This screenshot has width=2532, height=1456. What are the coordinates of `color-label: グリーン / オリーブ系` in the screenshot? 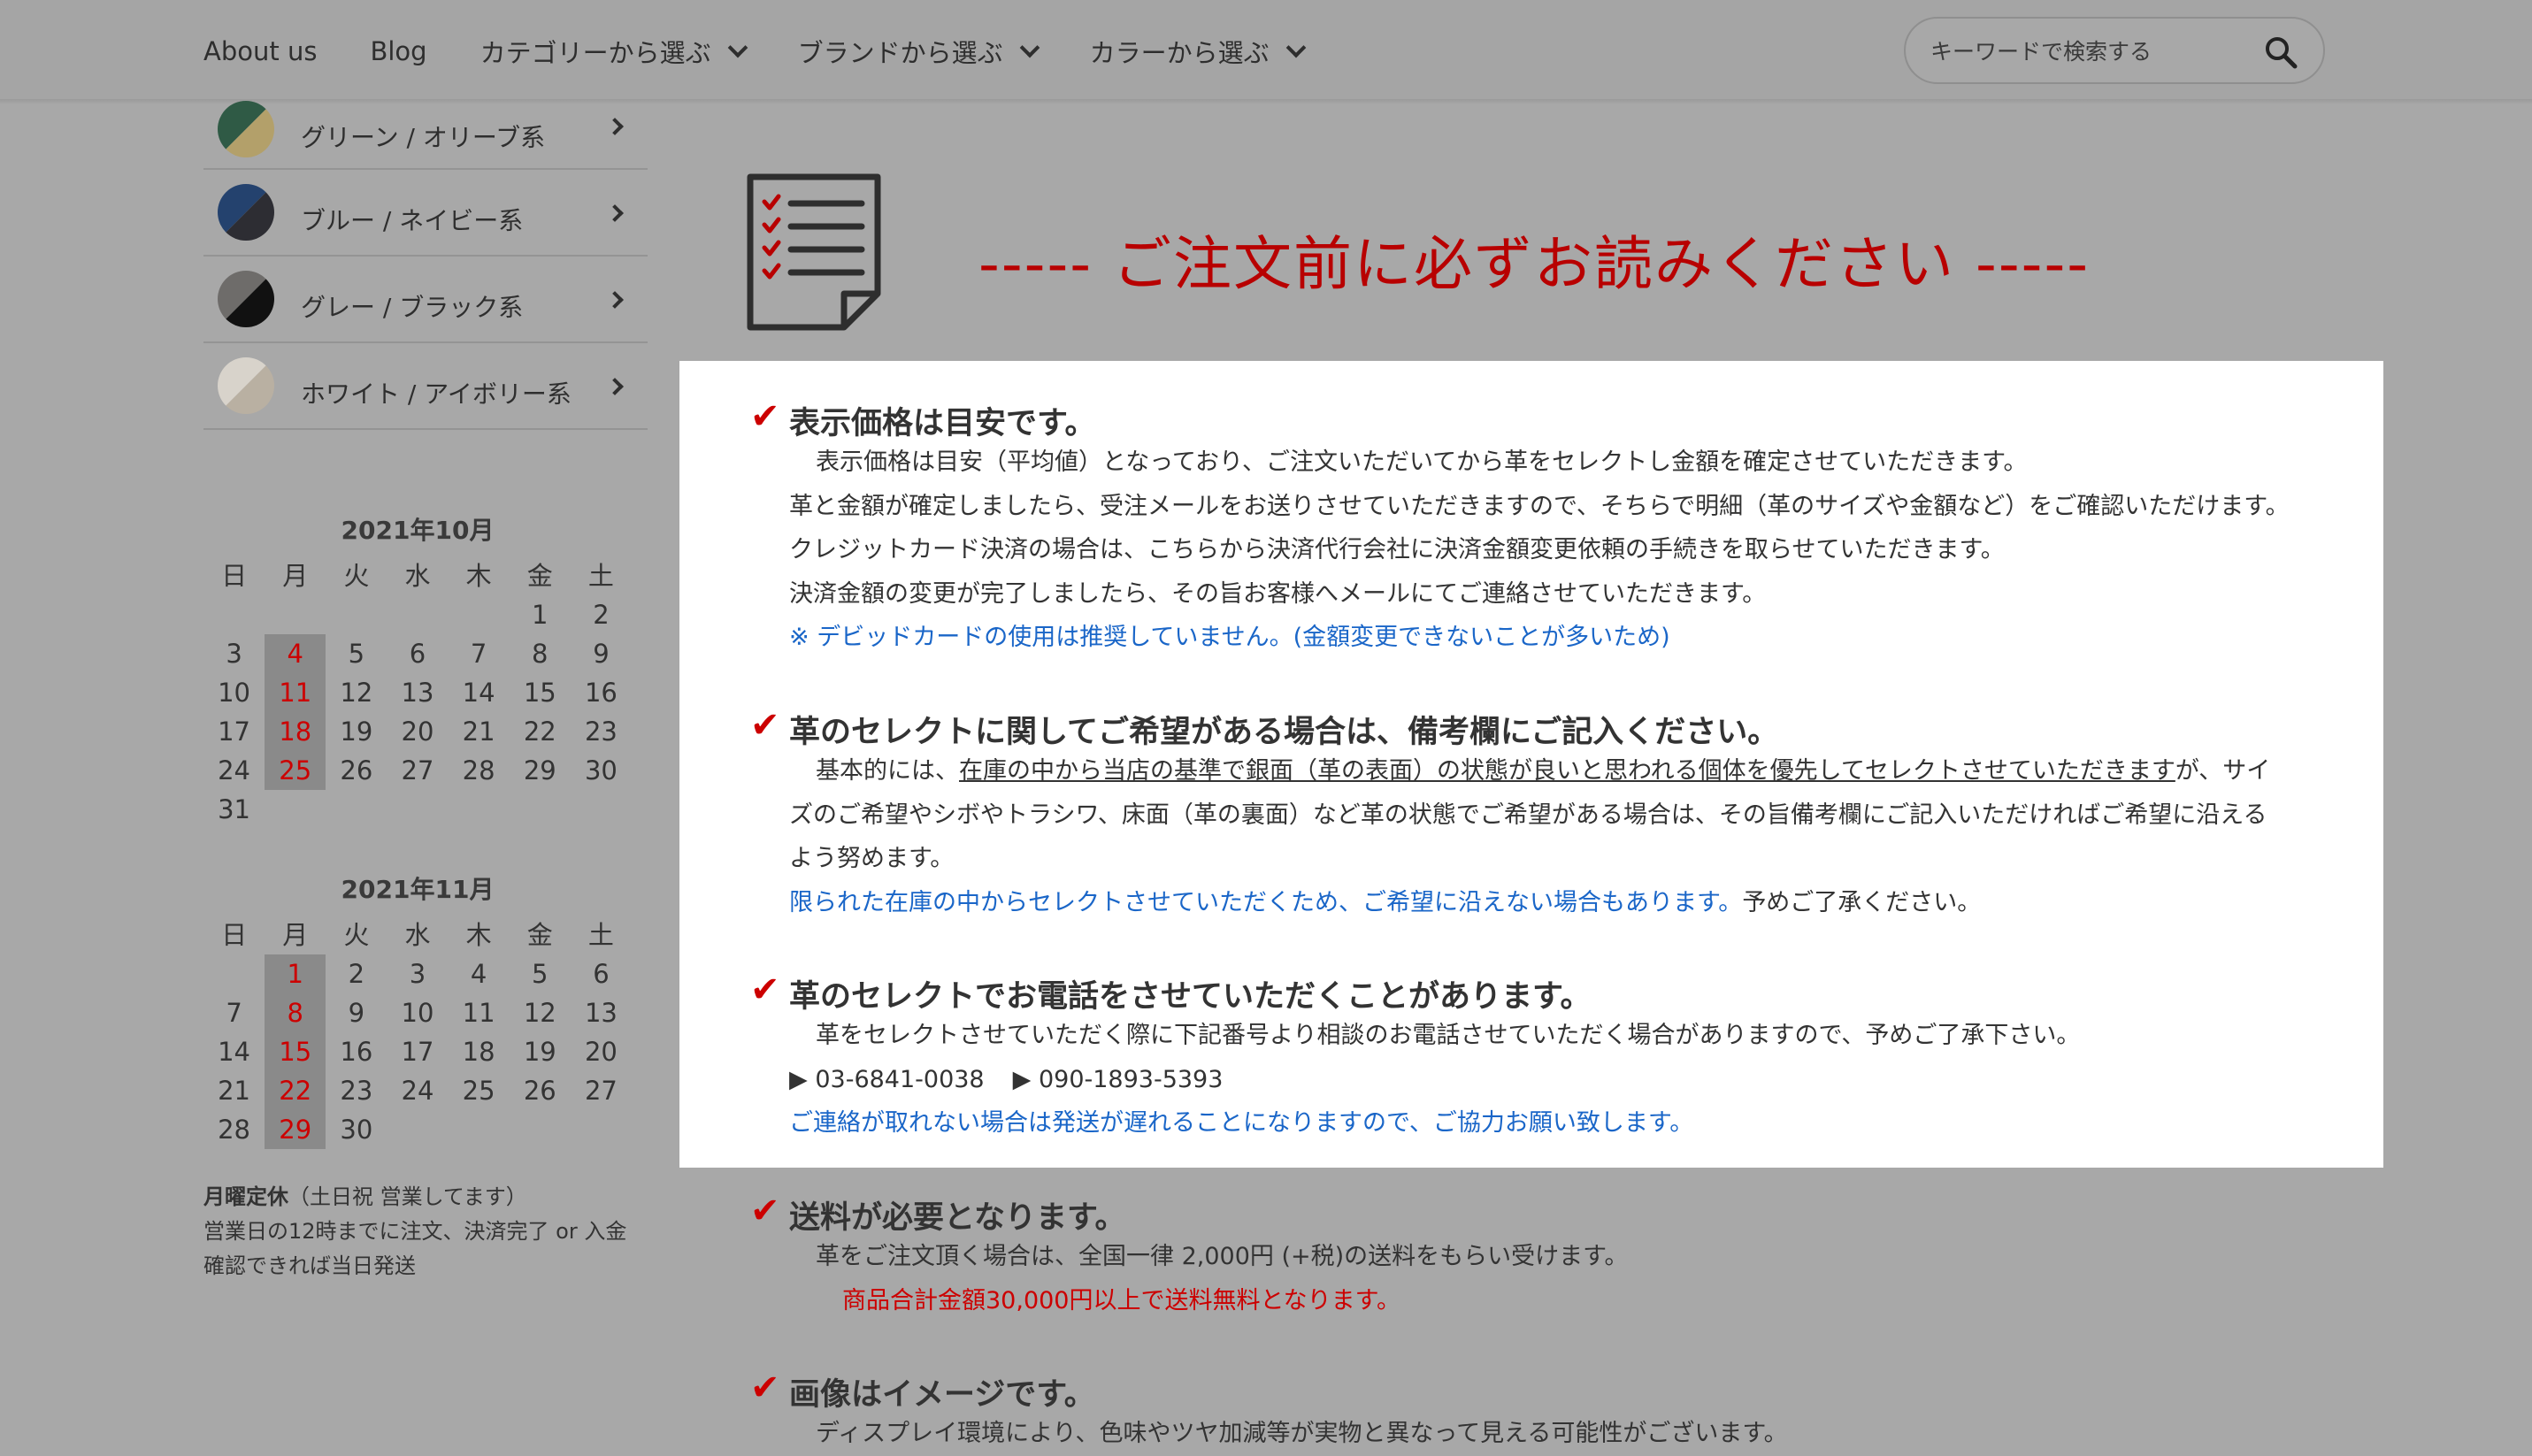 It's located at (423, 137).